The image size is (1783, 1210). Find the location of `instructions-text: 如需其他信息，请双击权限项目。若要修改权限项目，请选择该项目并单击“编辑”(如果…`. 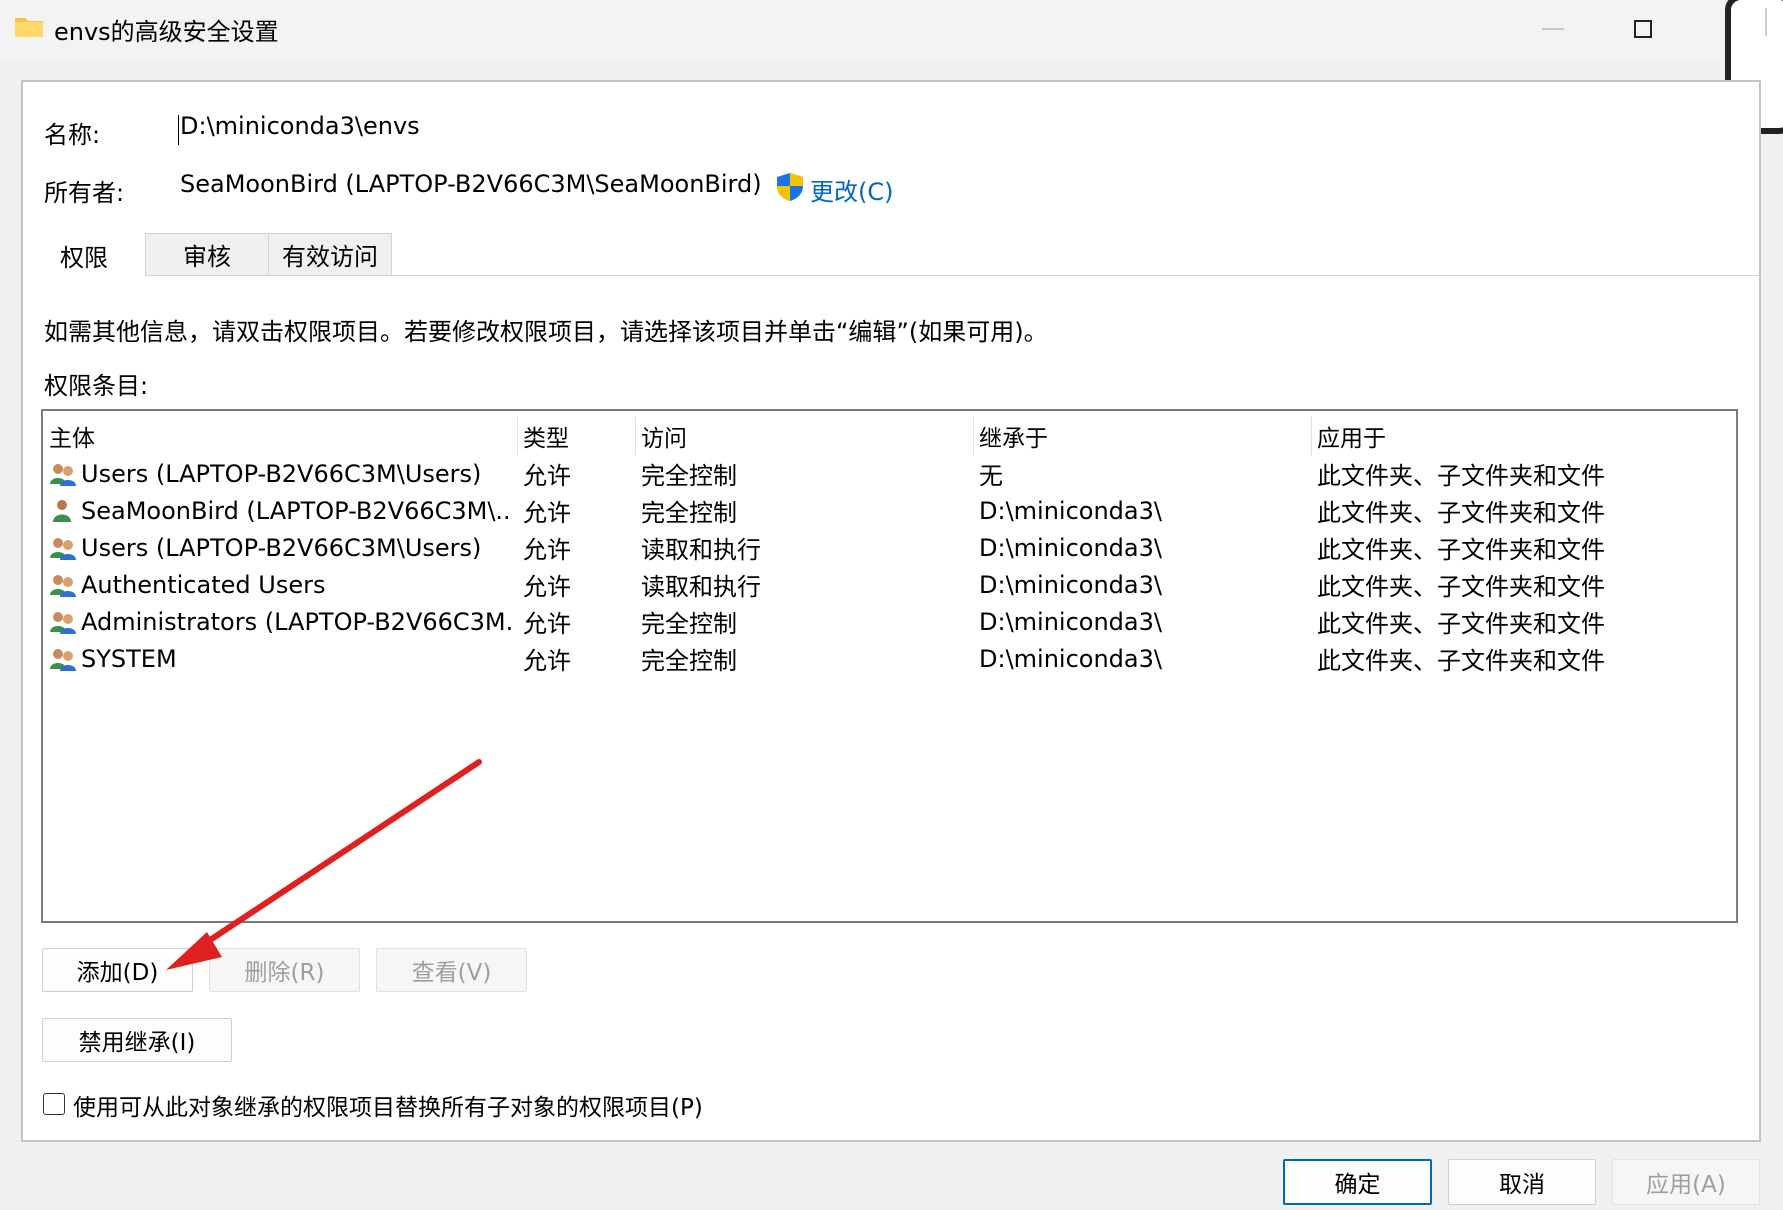

instructions-text: 如需其他信息，请双击权限项目。若要修改权限项目，请选择该项目并单击“编辑”(如果… is located at coordinates (546, 332).